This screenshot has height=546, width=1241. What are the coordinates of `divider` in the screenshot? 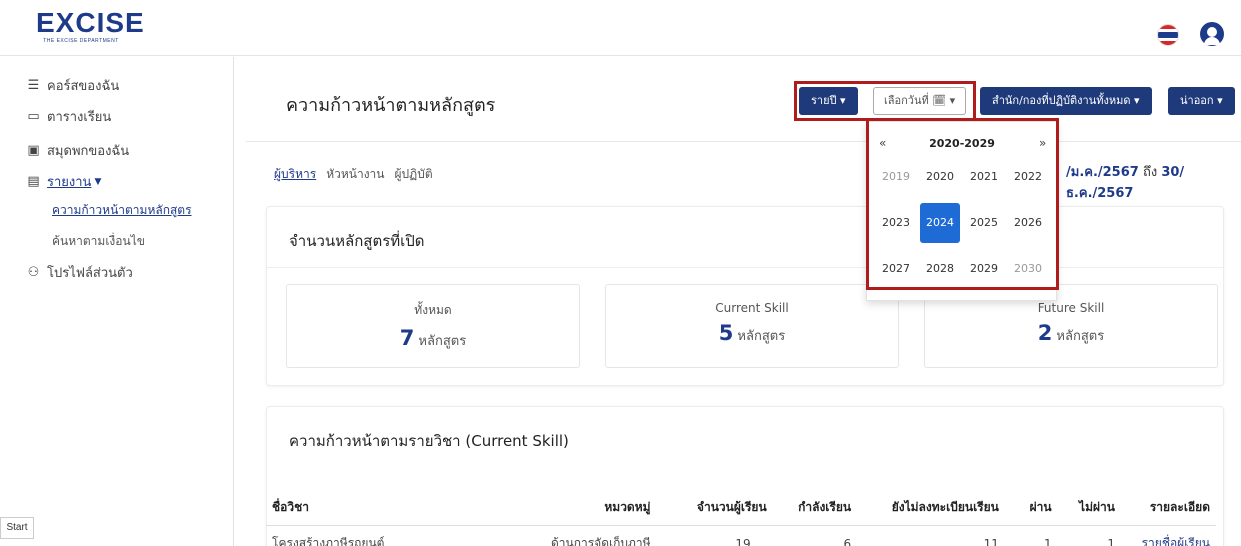 It's located at (745, 267).